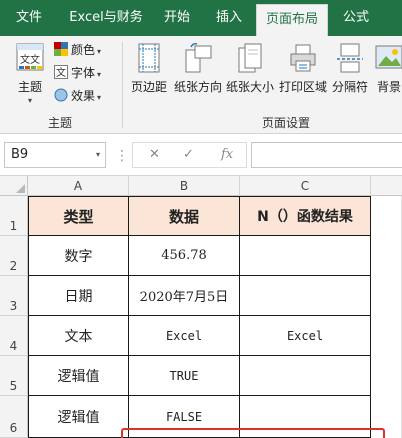  What do you see at coordinates (14, 376) in the screenshot?
I see `row-header-5: 5` at bounding box center [14, 376].